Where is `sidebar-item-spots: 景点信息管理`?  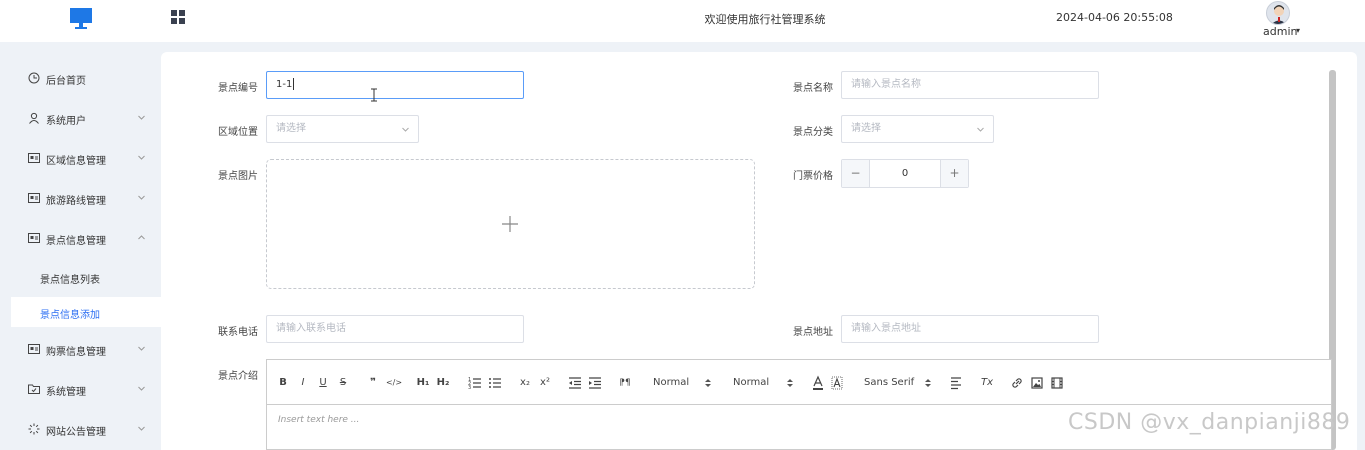
sidebar-item-spots: 景点信息管理 is located at coordinates (80, 239).